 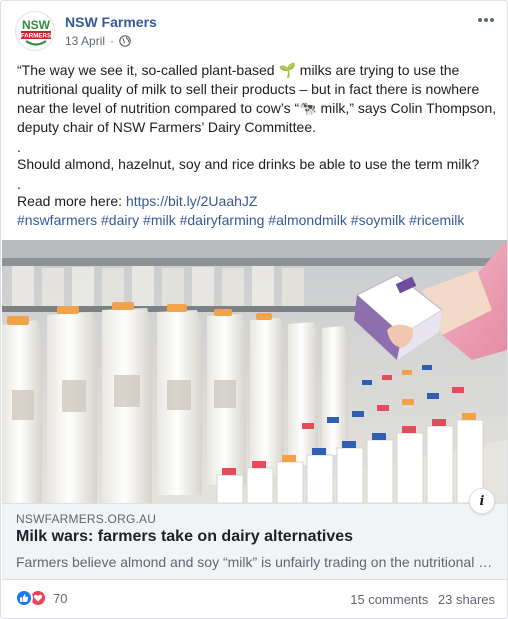 What do you see at coordinates (85, 41) in the screenshot?
I see `post-date: 13 April` at bounding box center [85, 41].